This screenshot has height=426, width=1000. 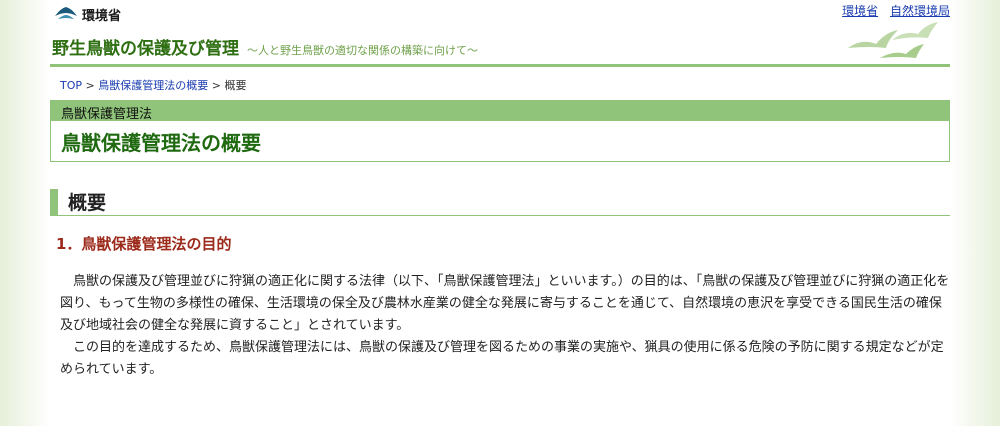 What do you see at coordinates (102, 16) in the screenshot?
I see `ministry-name: 環境省` at bounding box center [102, 16].